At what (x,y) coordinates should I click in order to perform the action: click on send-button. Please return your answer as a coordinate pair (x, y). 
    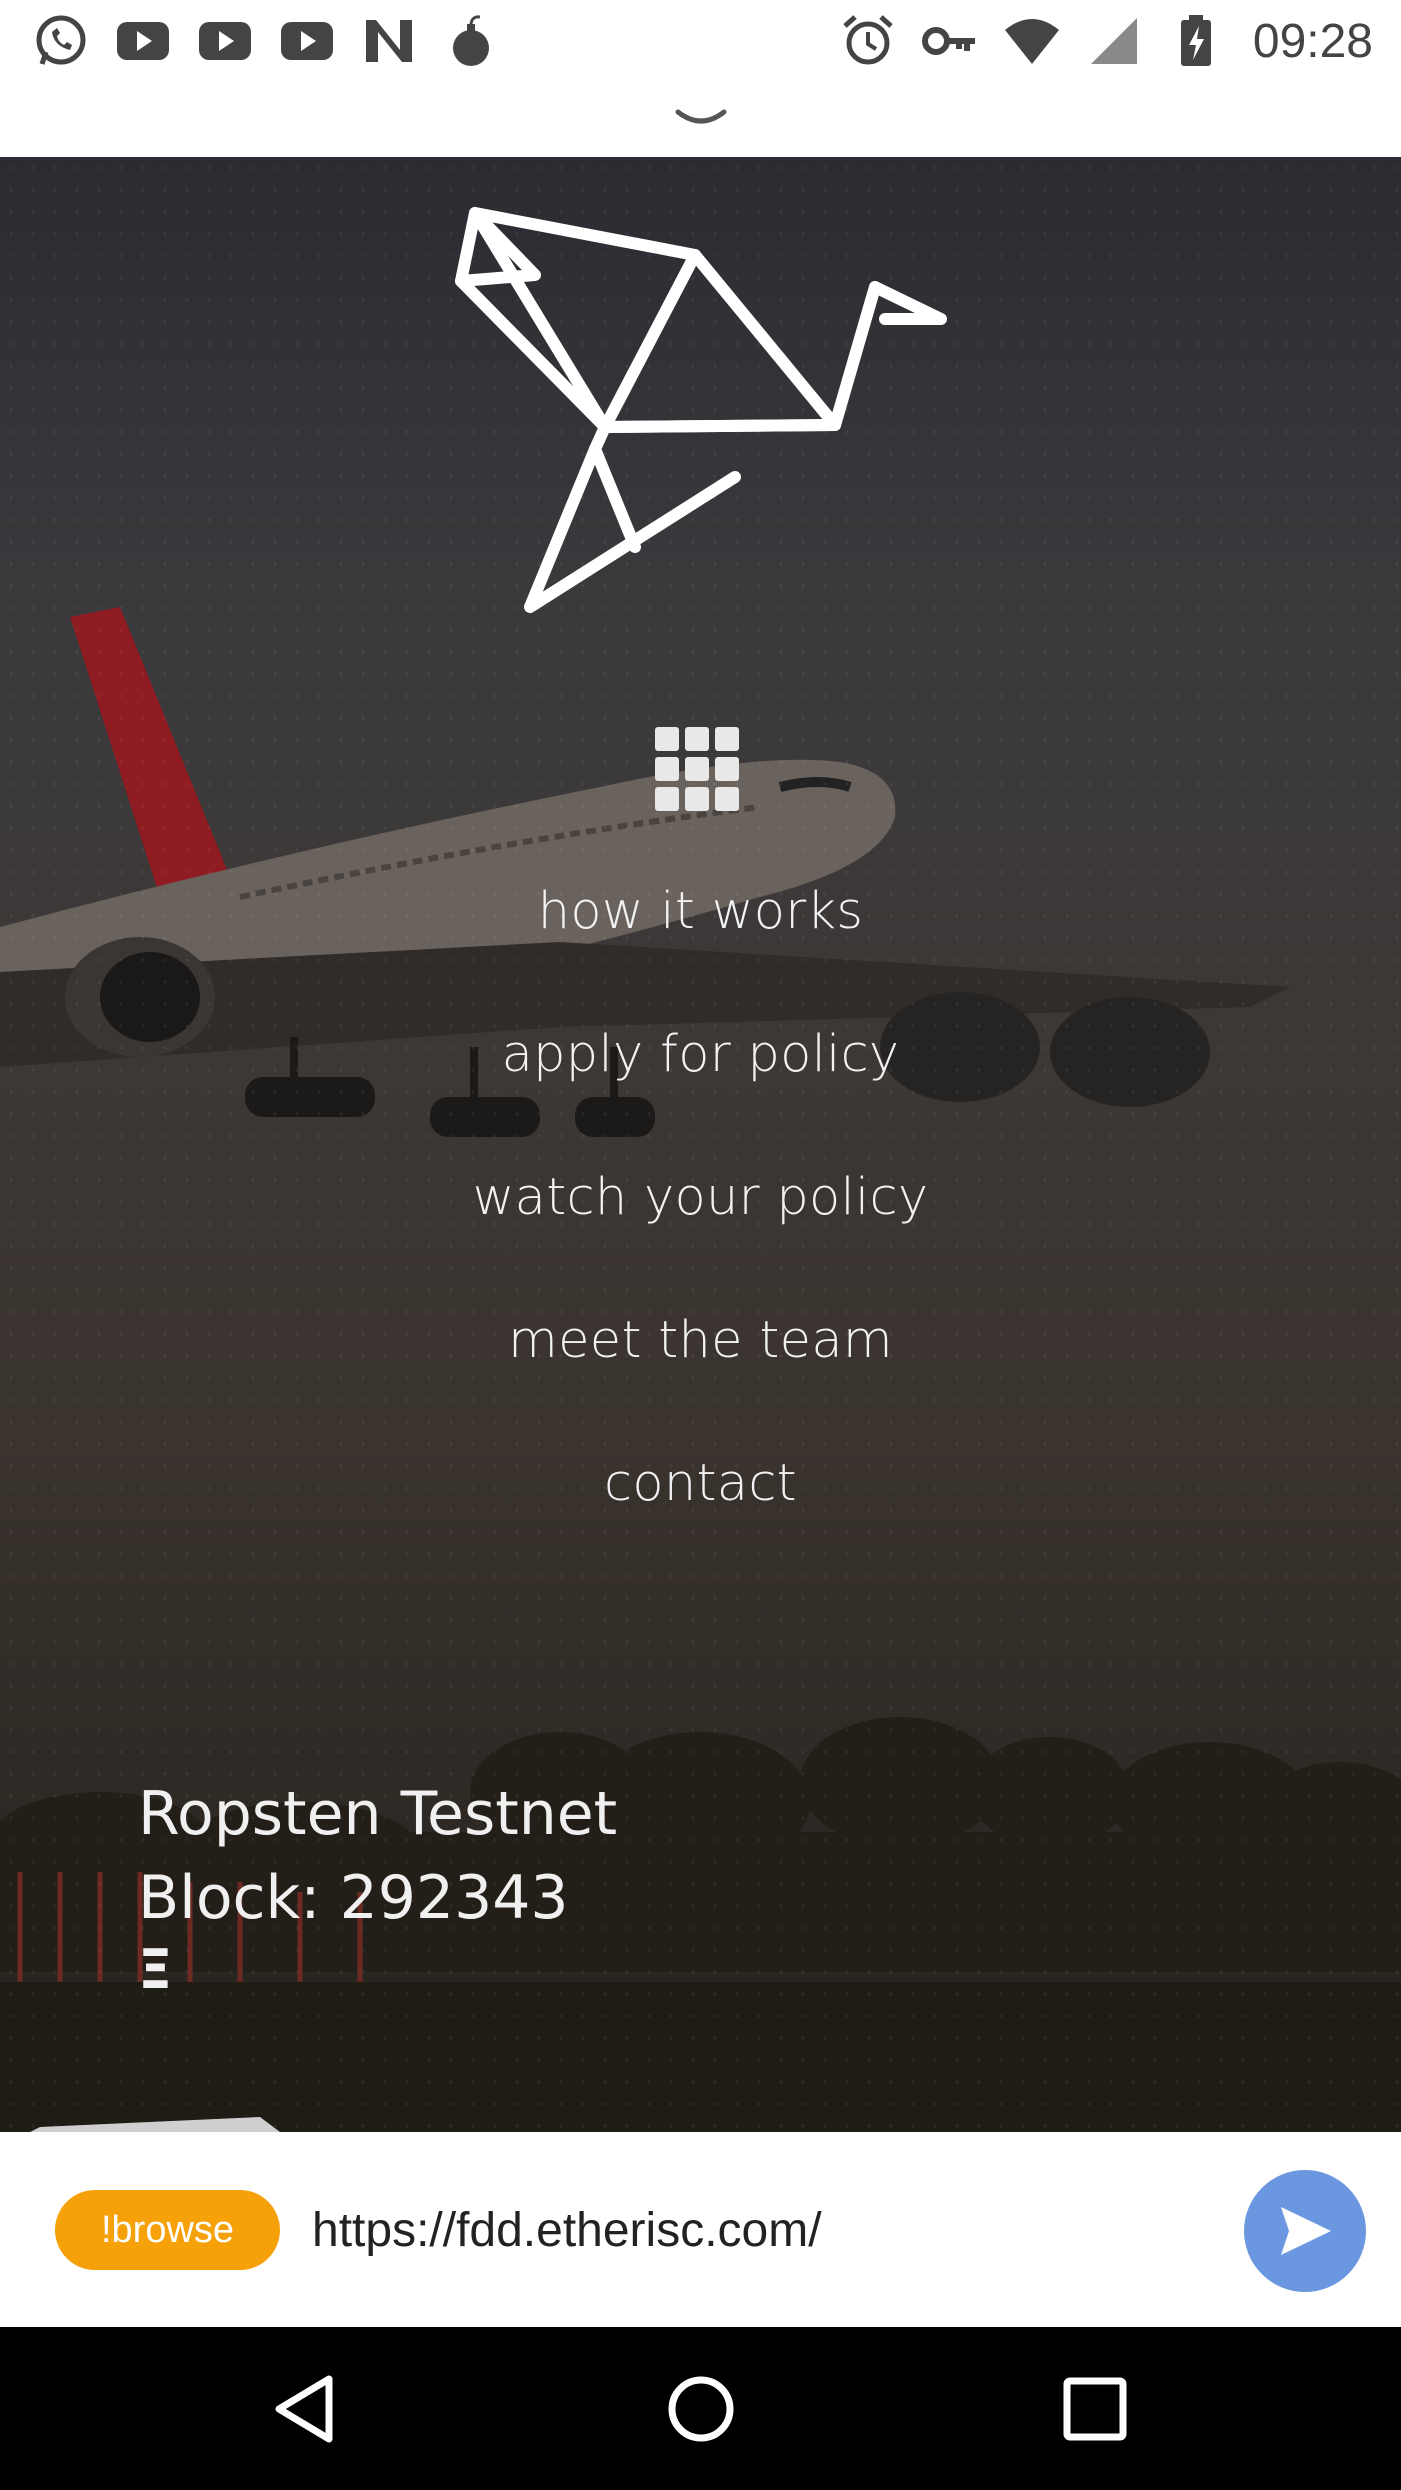
    Looking at the image, I should click on (1305, 2231).